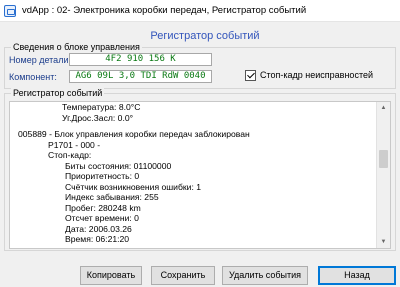 This screenshot has width=400, height=287. What do you see at coordinates (98, 117) in the screenshot?
I see `log-line: Уг.Дрос.Засл: 0.0°` at bounding box center [98, 117].